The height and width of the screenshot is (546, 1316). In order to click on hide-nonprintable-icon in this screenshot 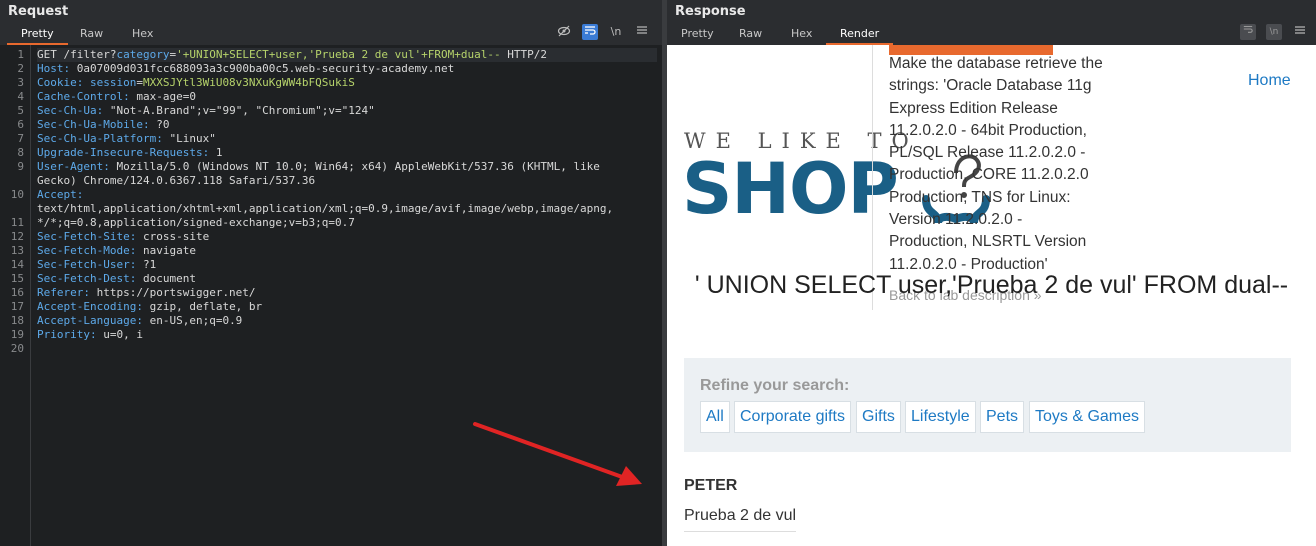, I will do `click(564, 32)`.